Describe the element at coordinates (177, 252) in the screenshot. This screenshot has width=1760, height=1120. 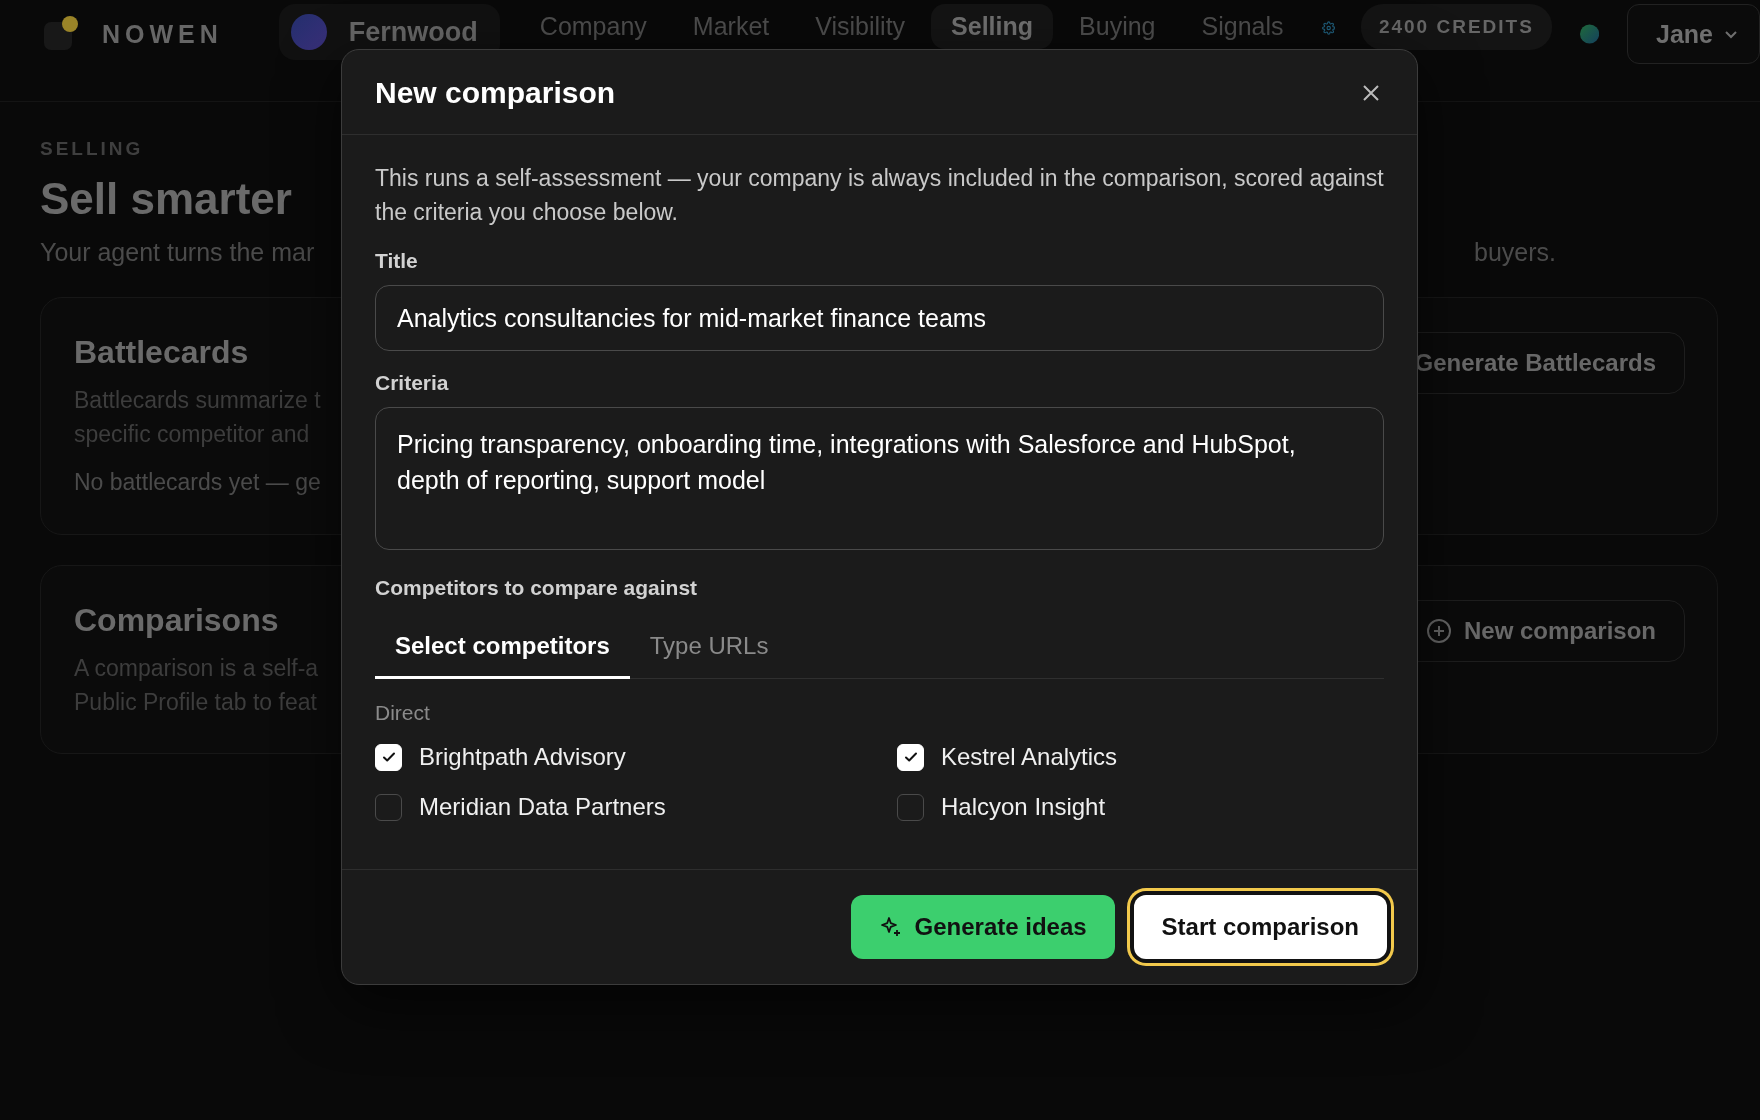
I see `intro-text: Your agent turns the mar` at that location.